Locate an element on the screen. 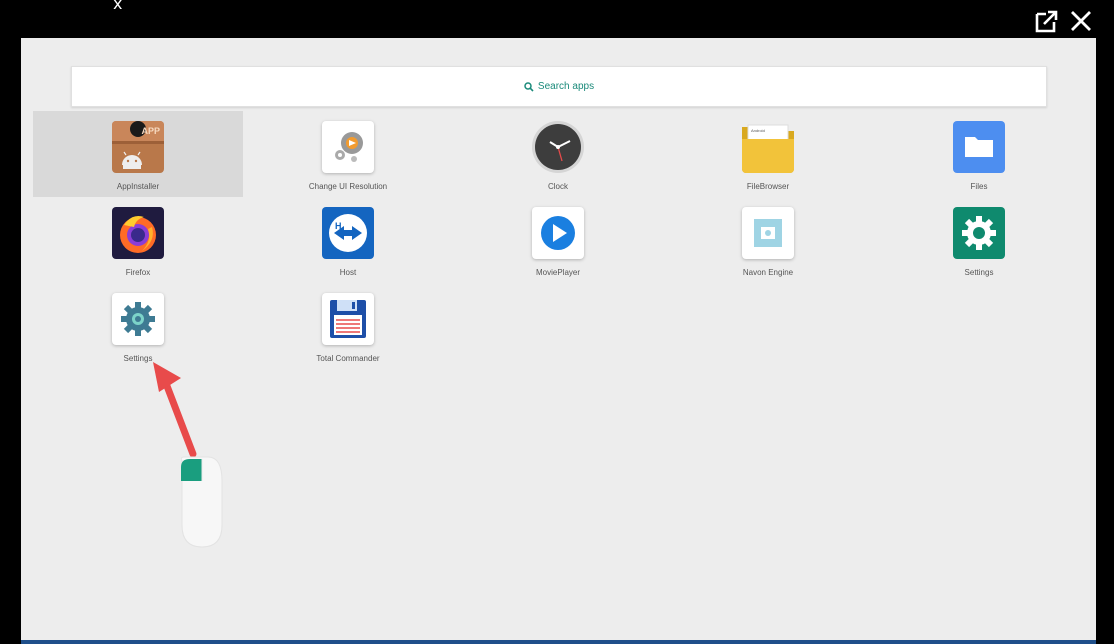  search-apps-bar: Search apps is located at coordinates (559, 86).